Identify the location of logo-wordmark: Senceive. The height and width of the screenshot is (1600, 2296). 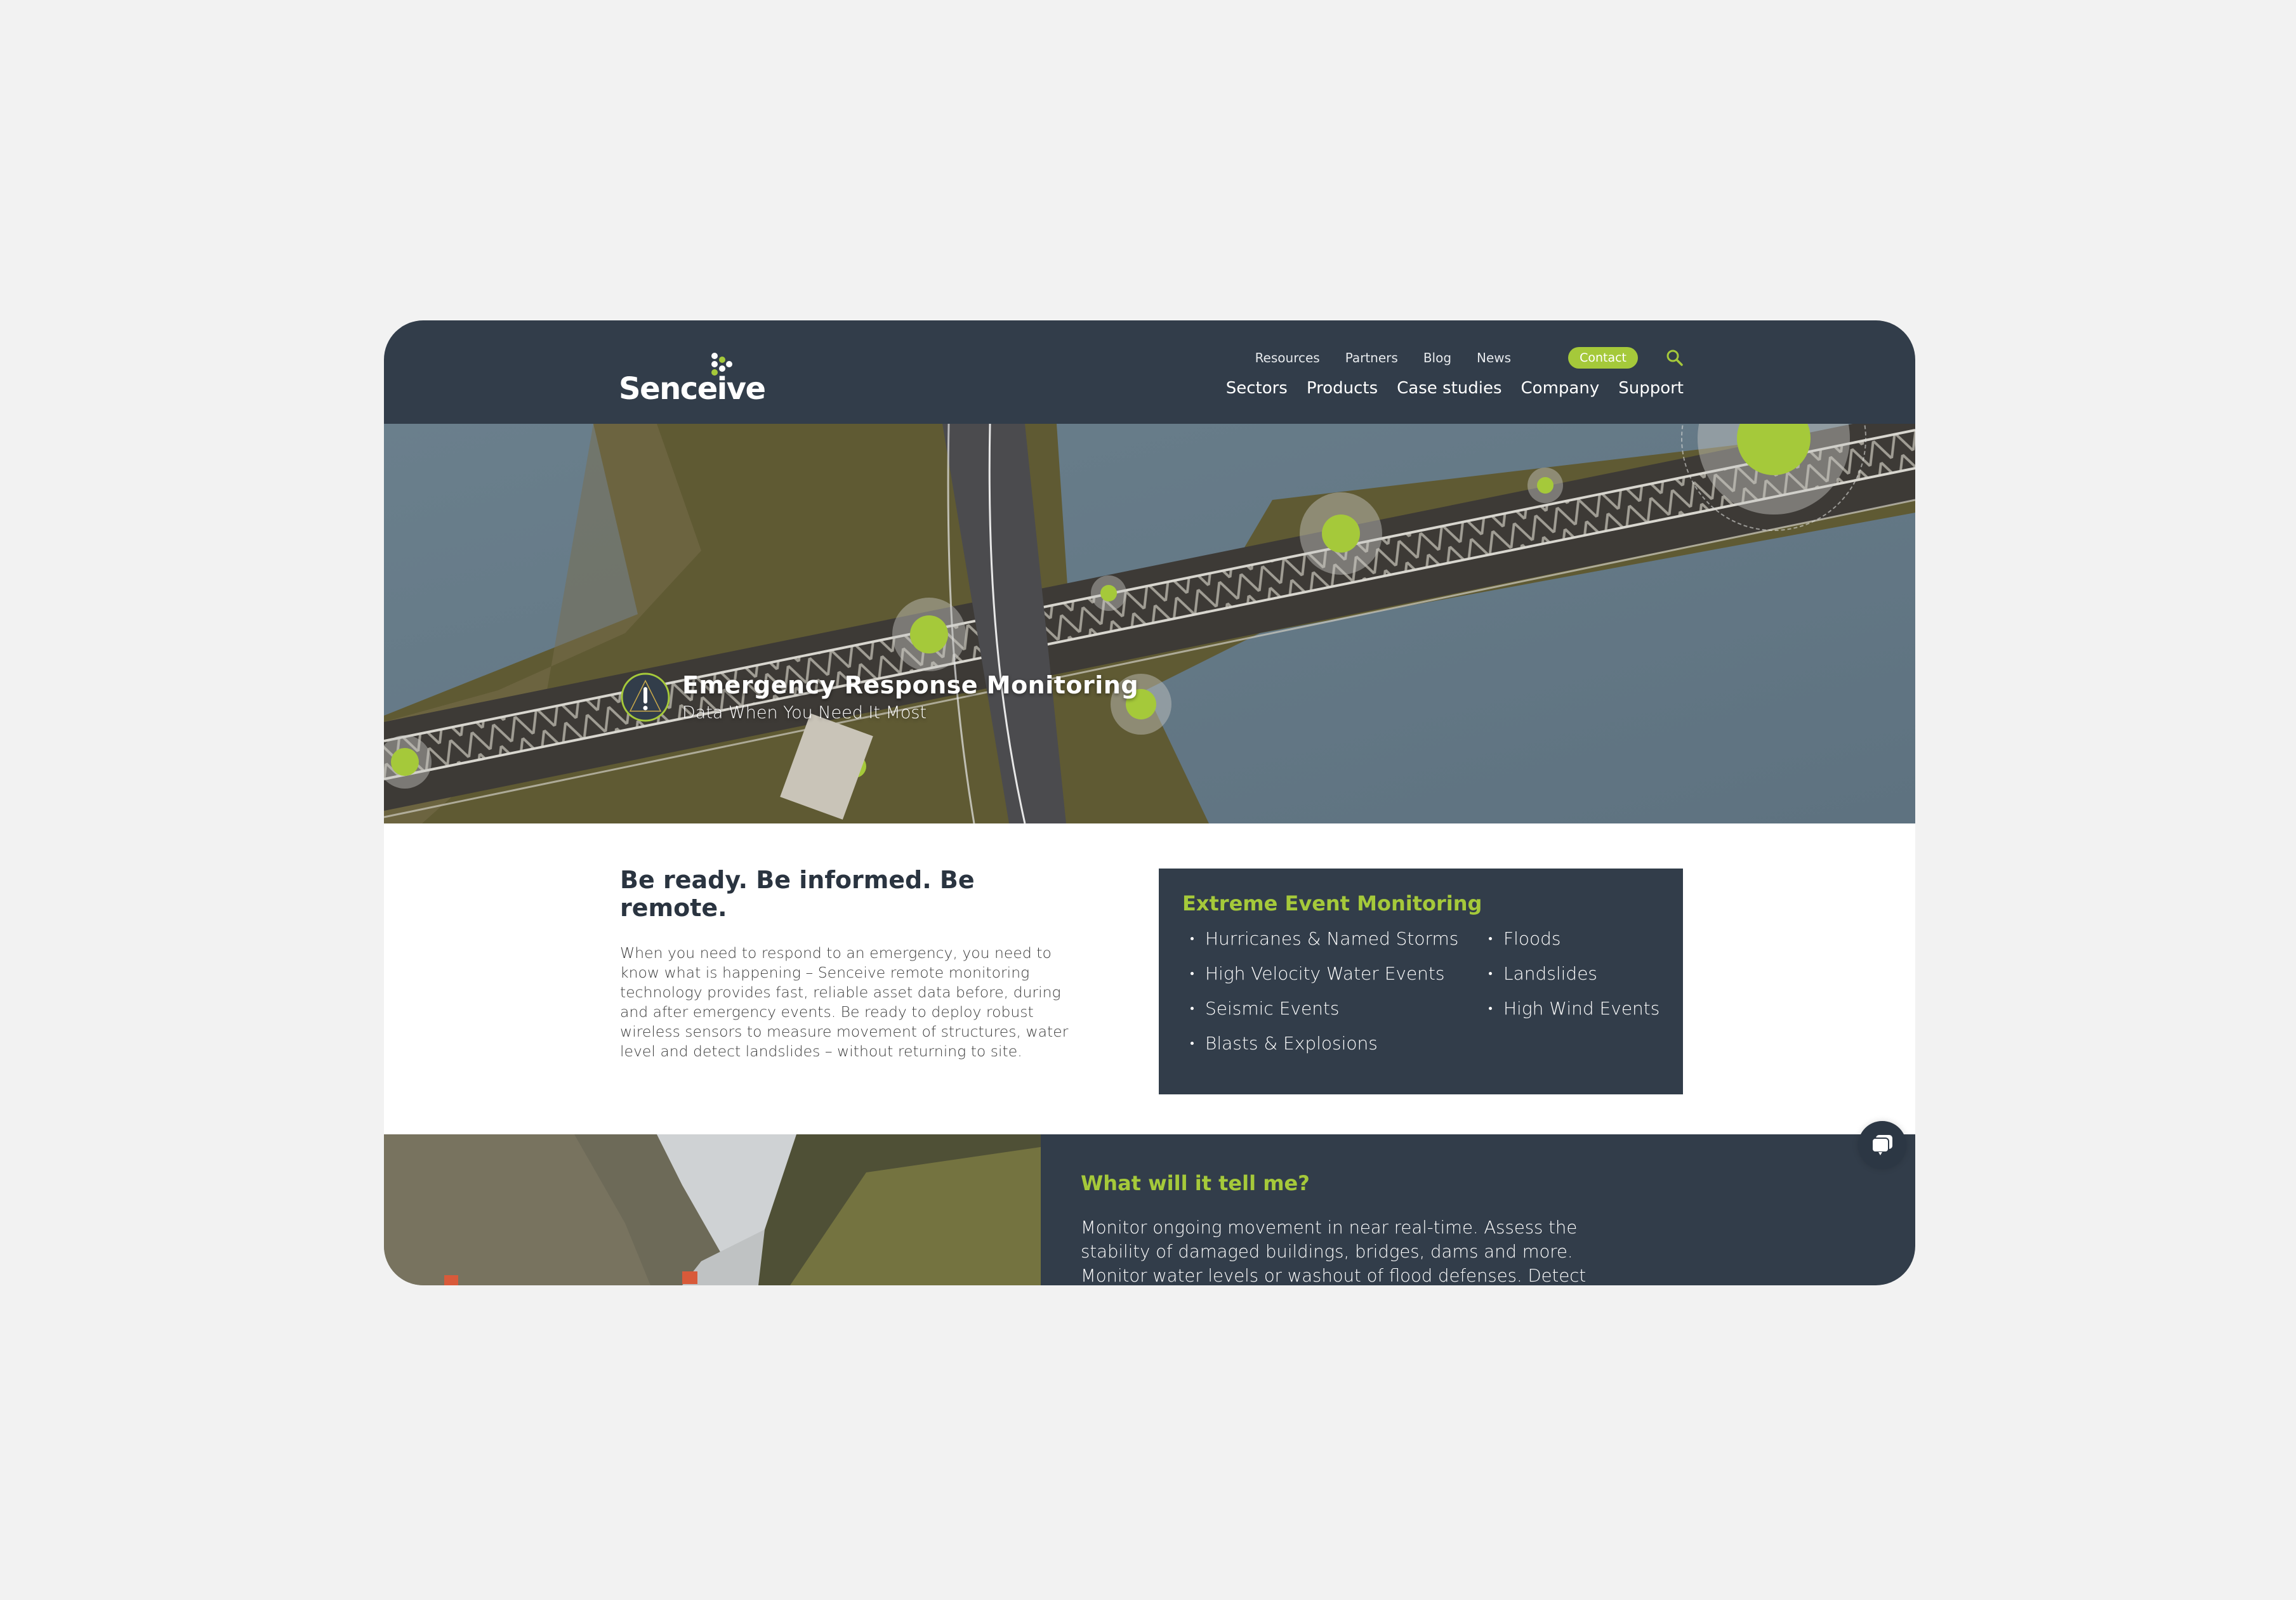
(692, 389).